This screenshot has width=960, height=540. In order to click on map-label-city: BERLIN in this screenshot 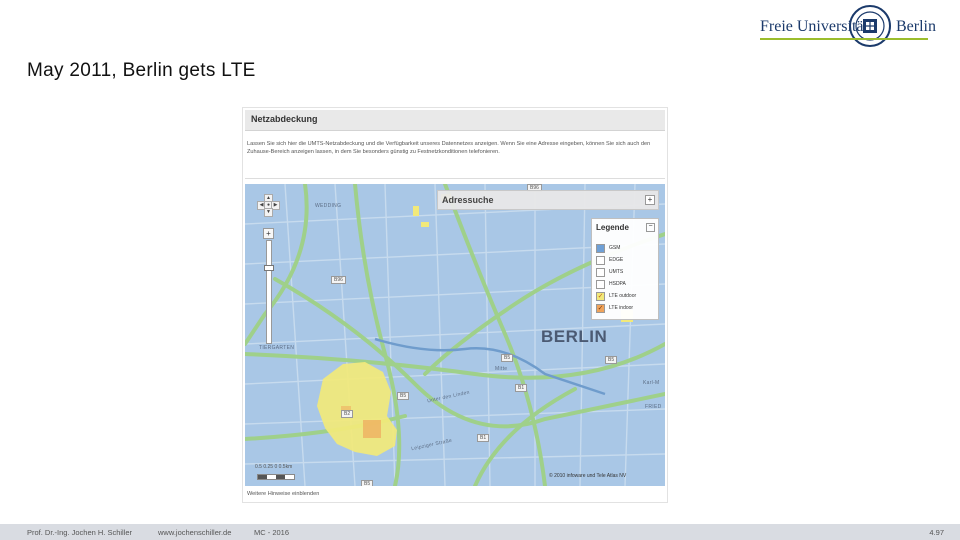, I will do `click(574, 336)`.